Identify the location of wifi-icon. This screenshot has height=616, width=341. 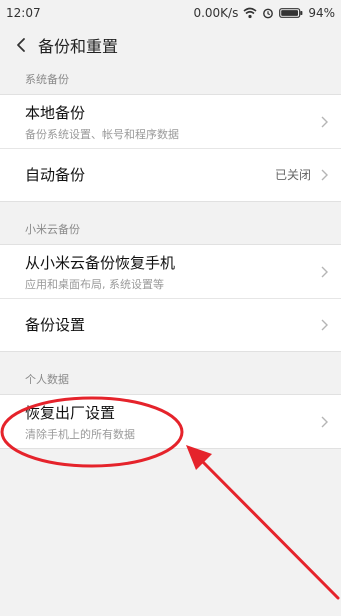
(250, 13).